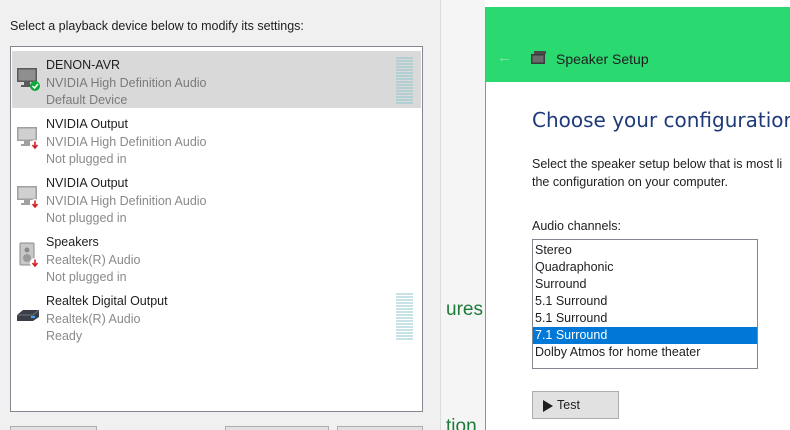 The width and height of the screenshot is (790, 430). Describe the element at coordinates (35, 86) in the screenshot. I see `green-check-icon` at that location.